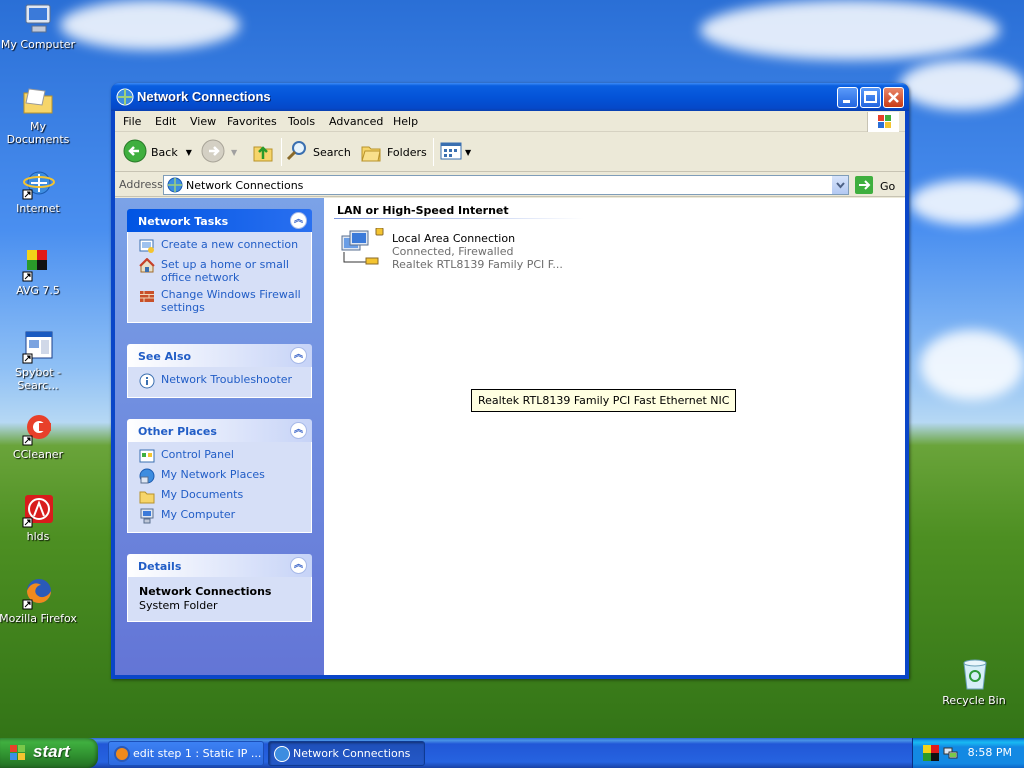  I want to click on menu-edit: Edit, so click(165, 121).